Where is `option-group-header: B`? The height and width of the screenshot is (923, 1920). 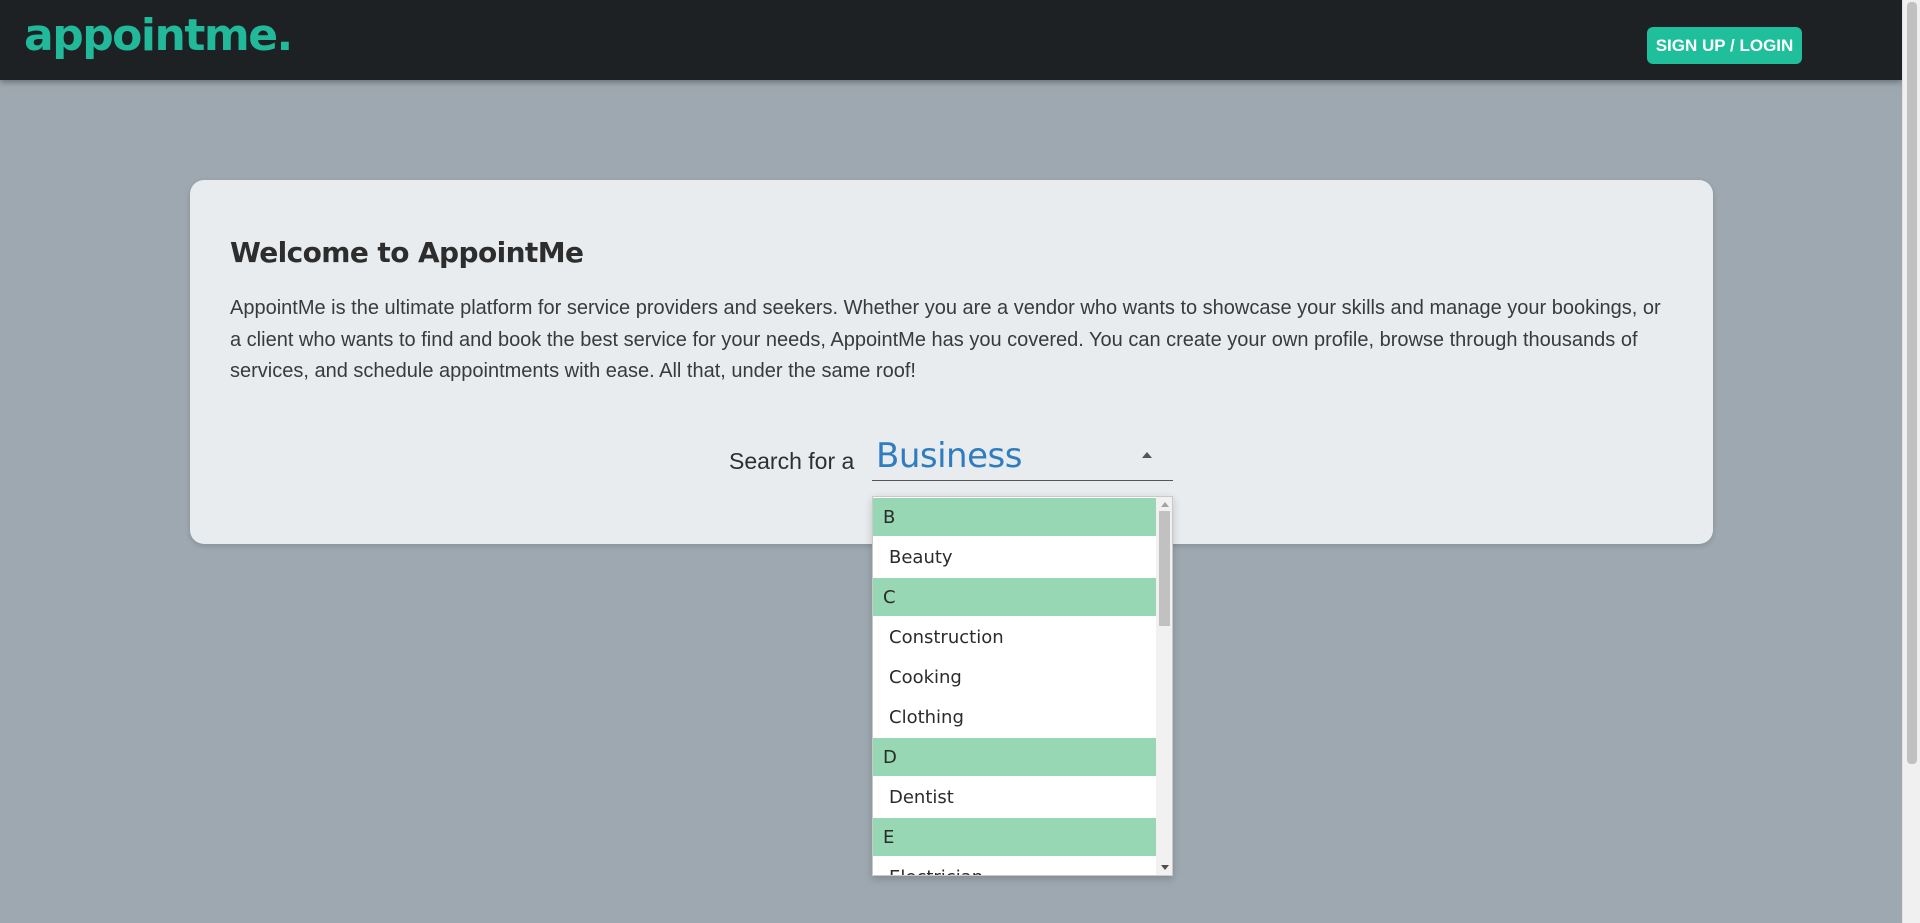 option-group-header: B is located at coordinates (1014, 517).